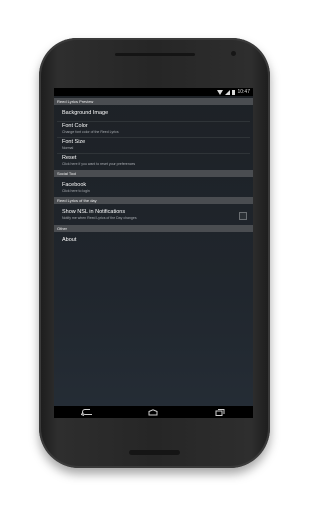 The image size is (320, 512). I want to click on pref-title: Facebook, so click(74, 185).